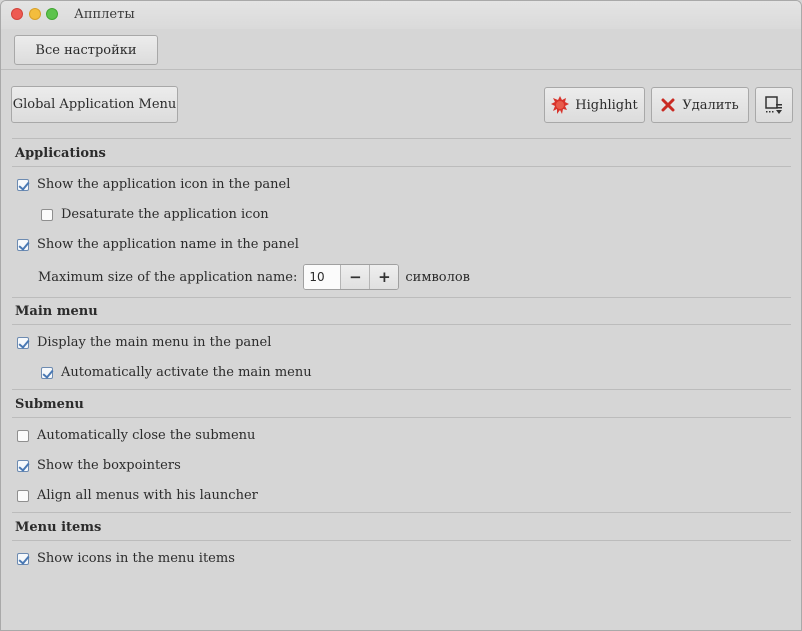  What do you see at coordinates (23, 435) in the screenshot?
I see `checkbox-auto-close-submenu` at bounding box center [23, 435].